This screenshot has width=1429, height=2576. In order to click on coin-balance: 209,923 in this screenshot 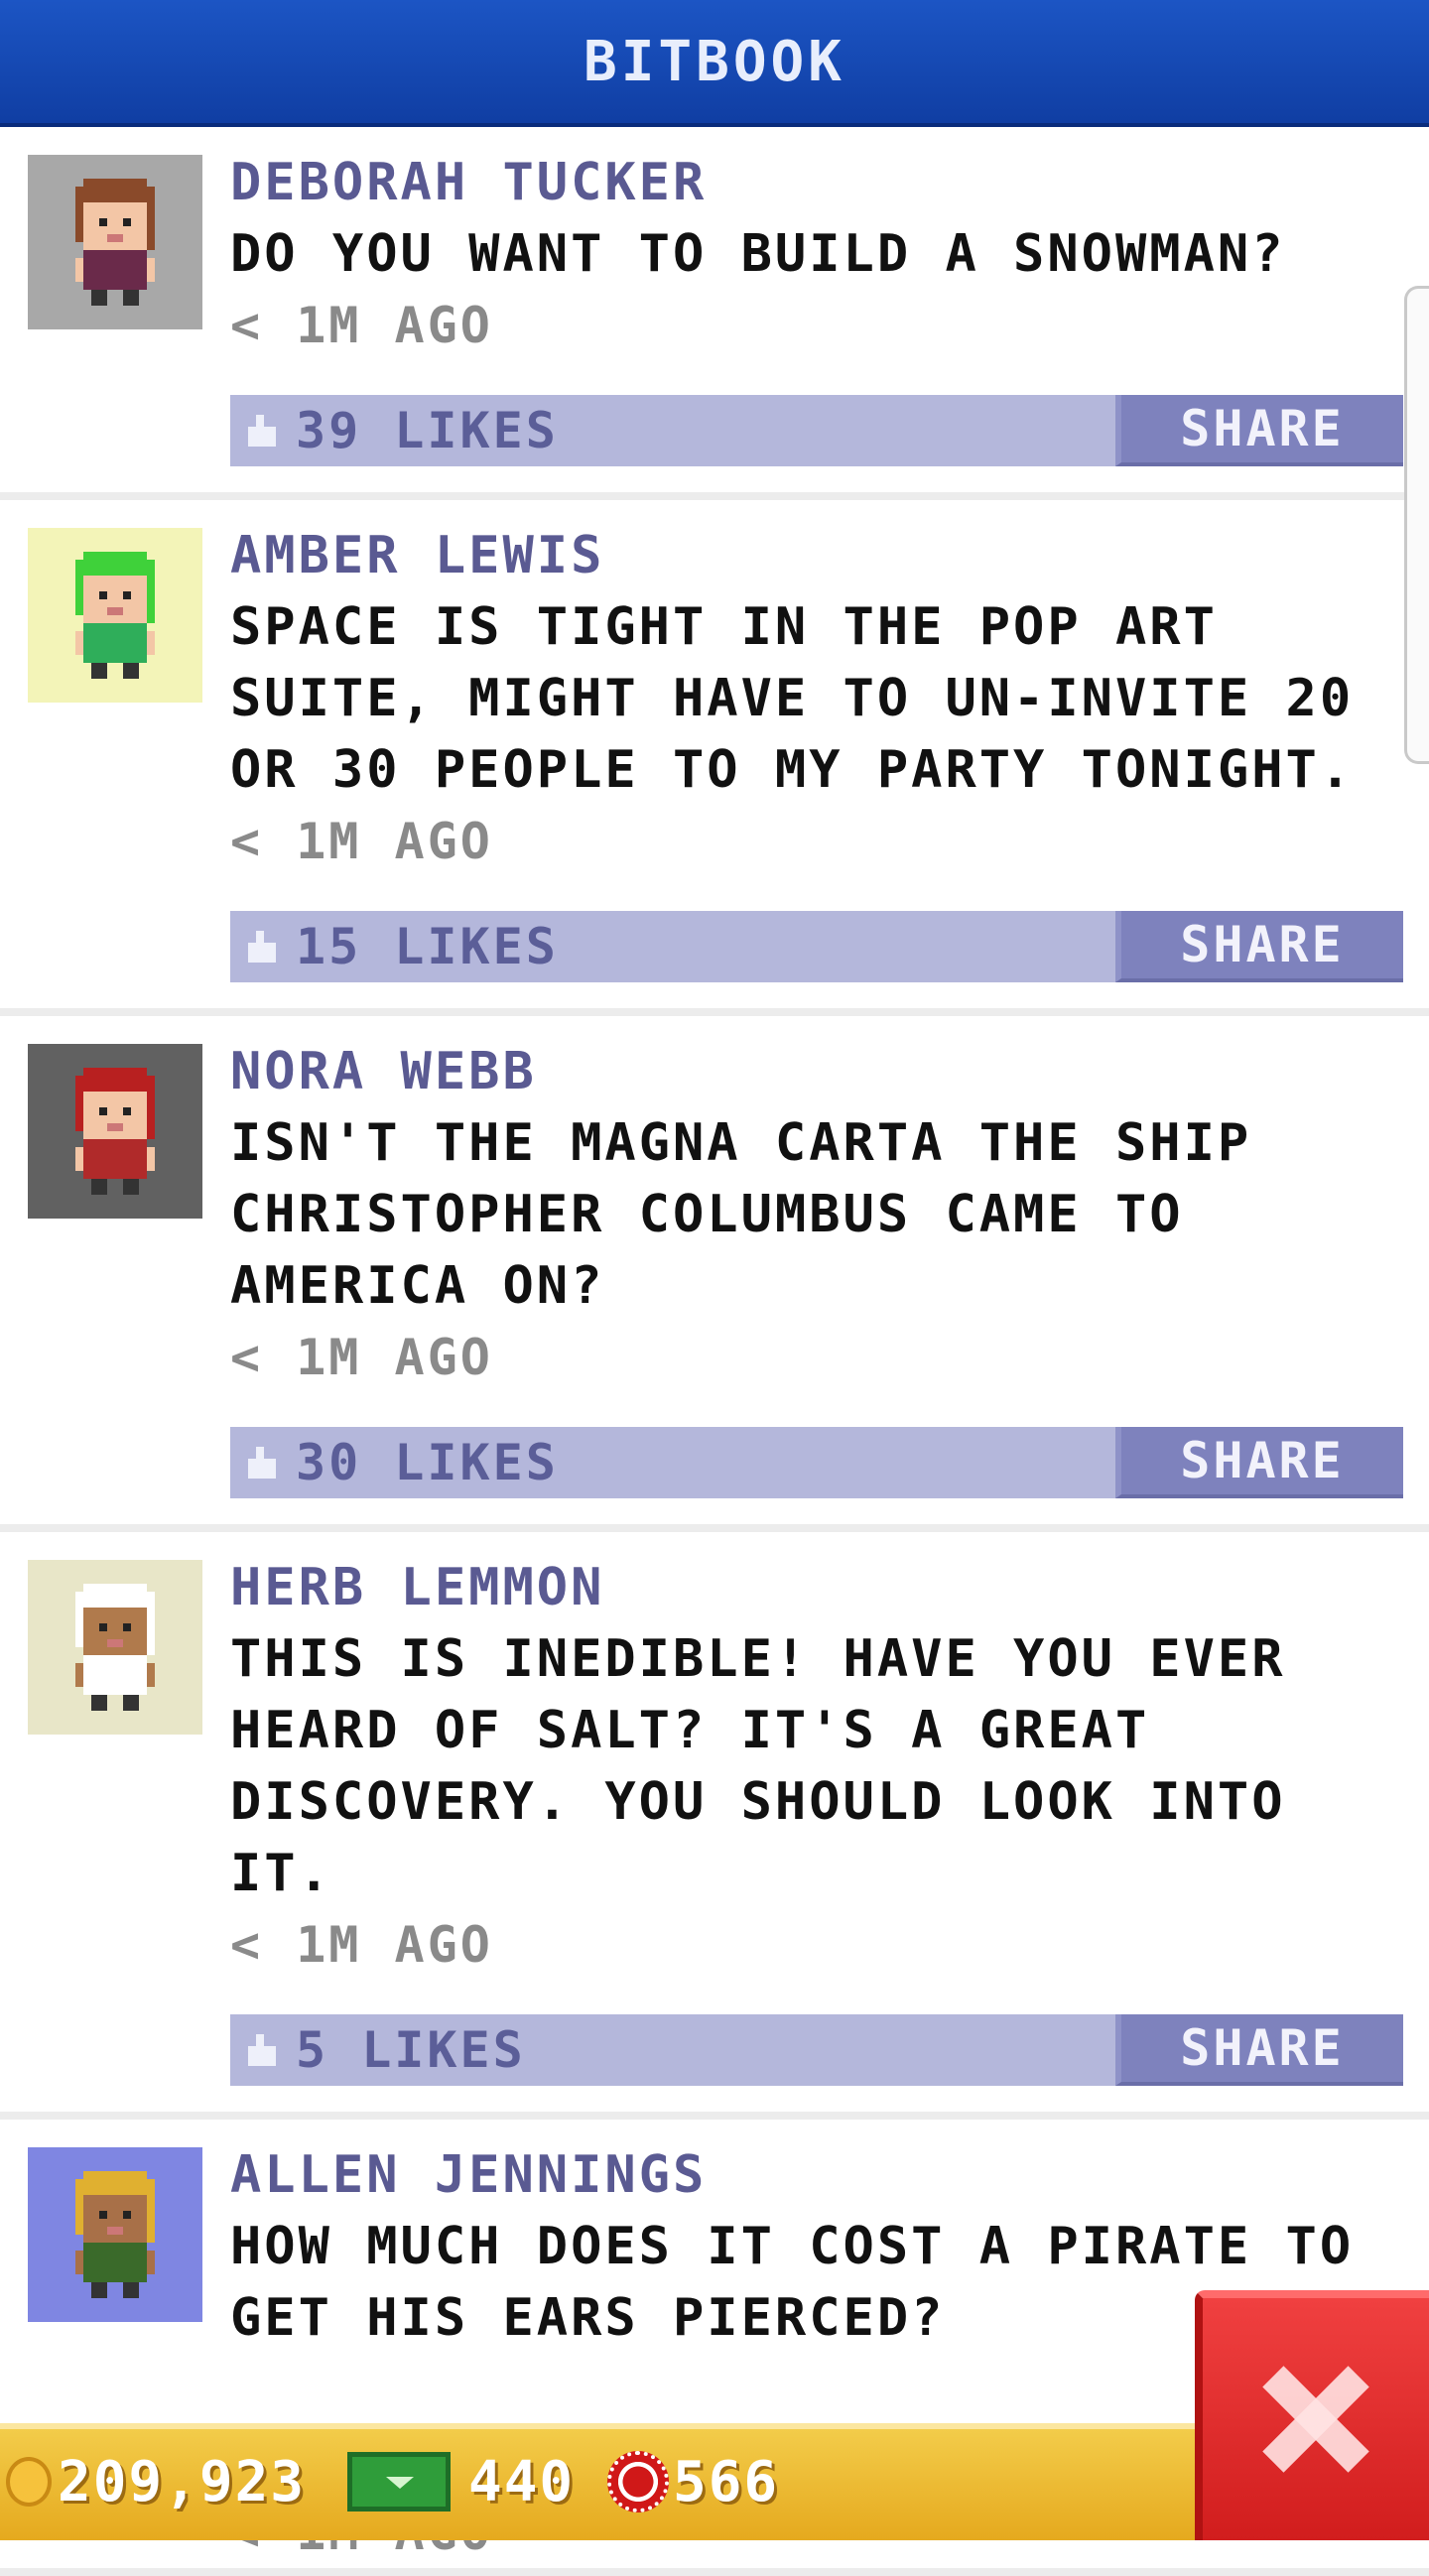, I will do `click(156, 2482)`.